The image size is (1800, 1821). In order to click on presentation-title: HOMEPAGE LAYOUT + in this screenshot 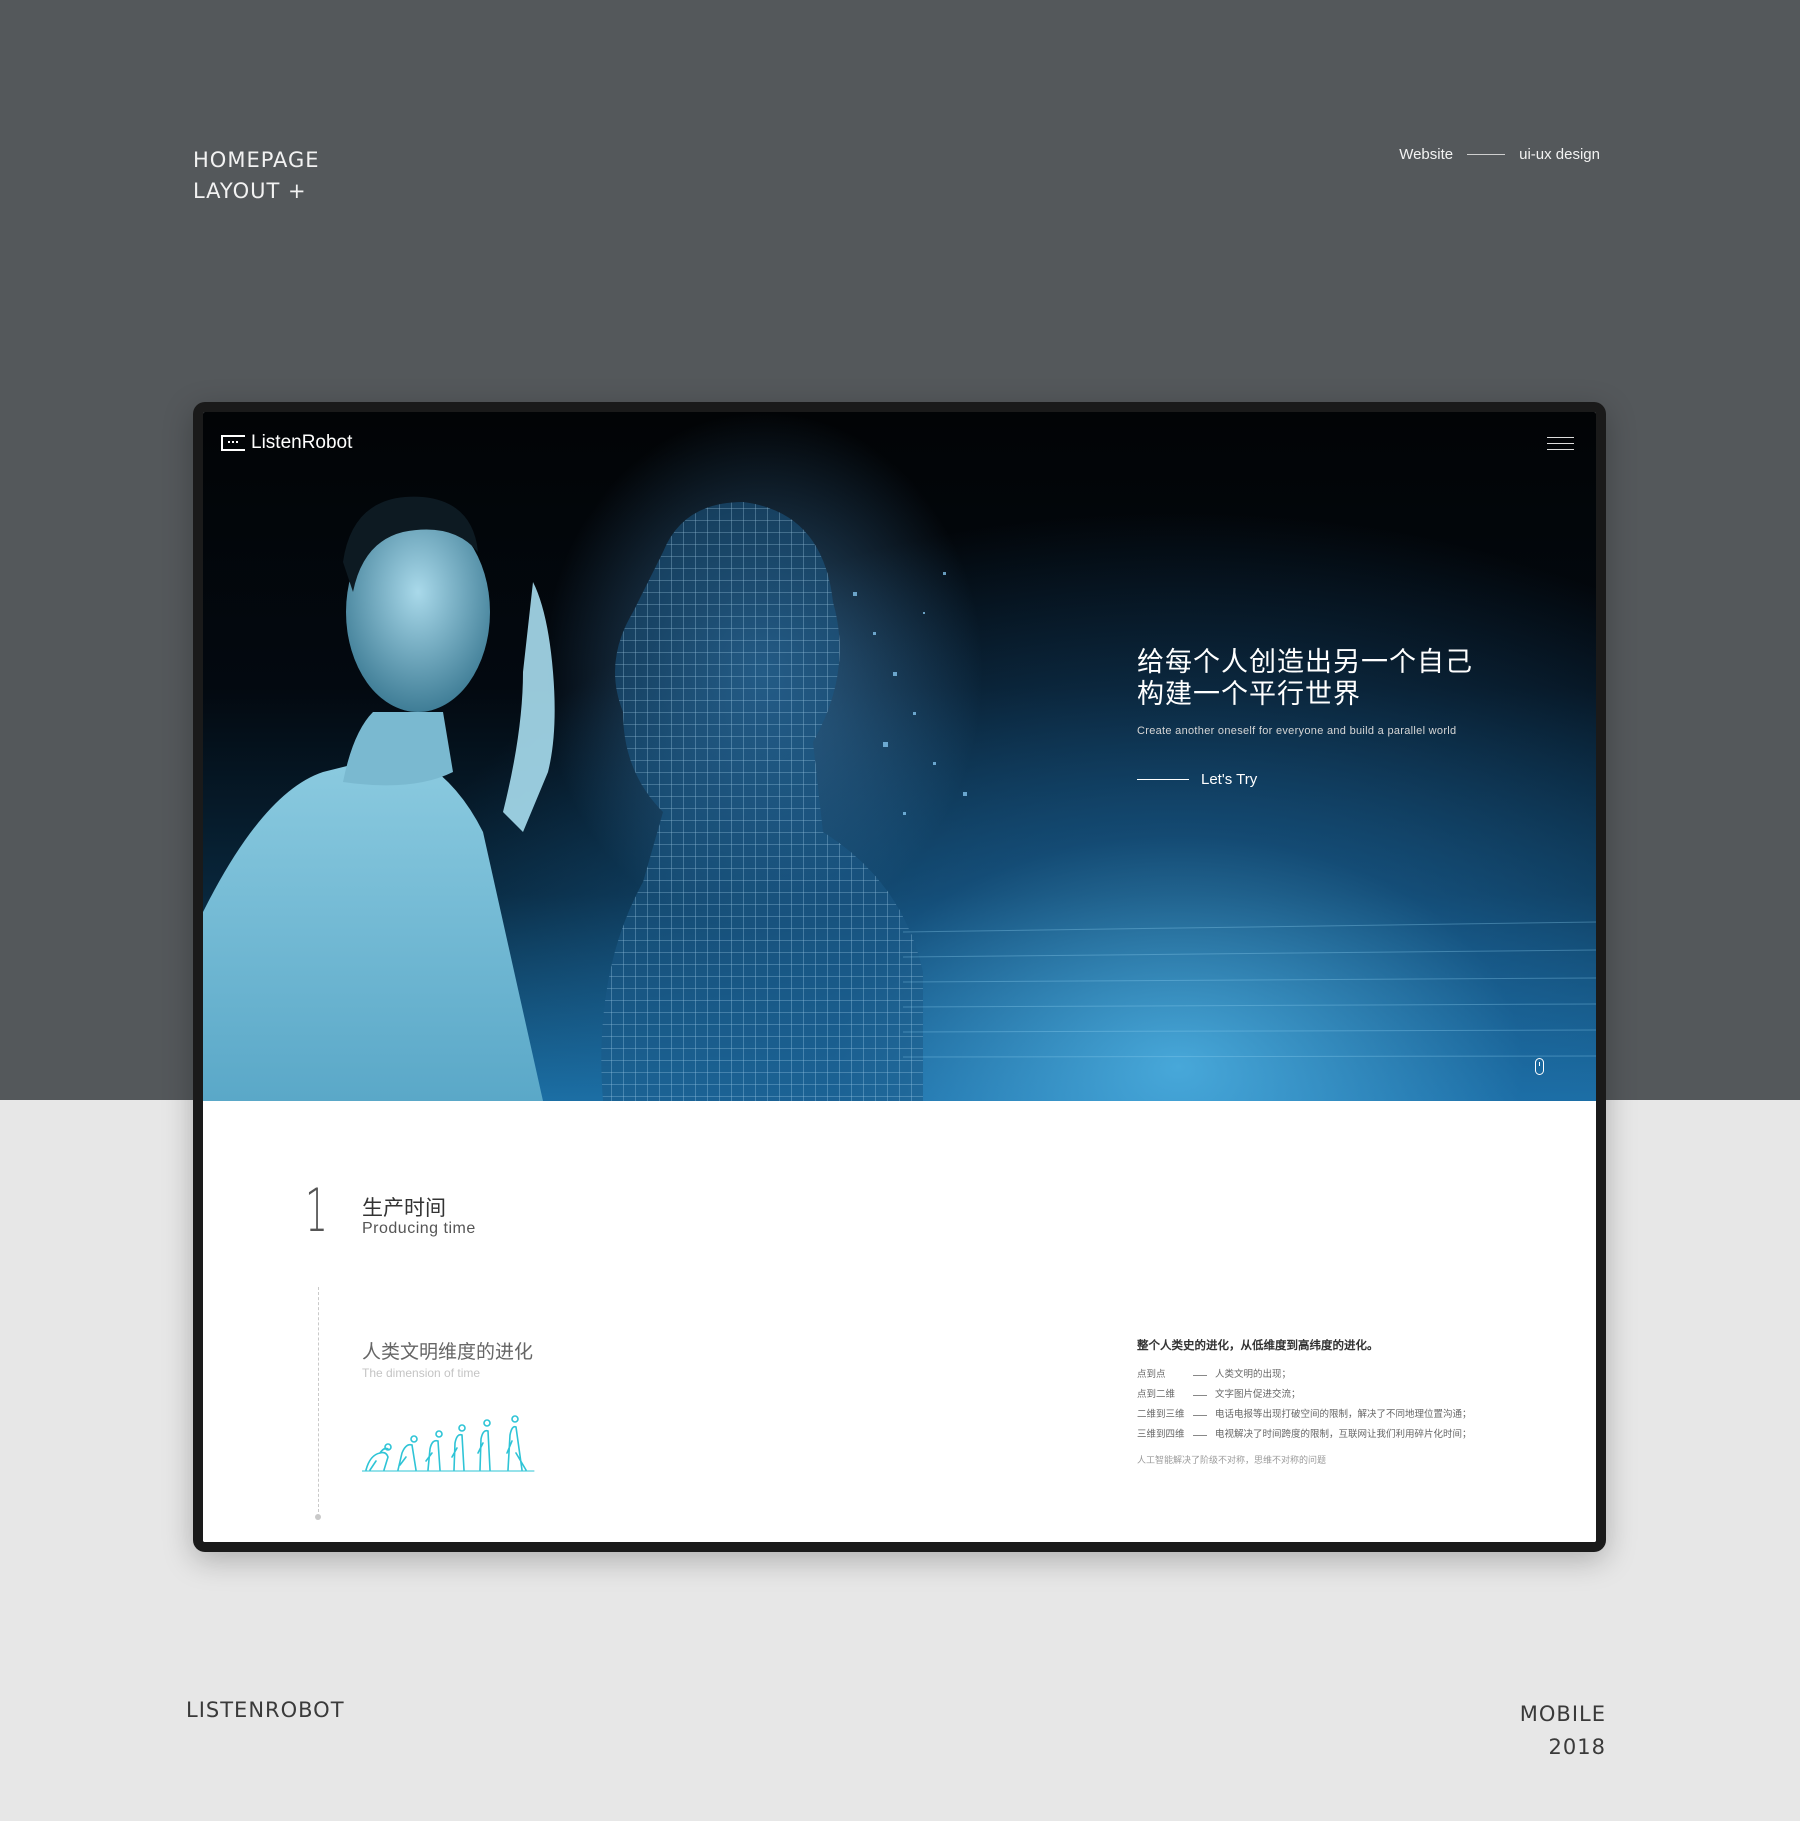, I will do `click(256, 176)`.